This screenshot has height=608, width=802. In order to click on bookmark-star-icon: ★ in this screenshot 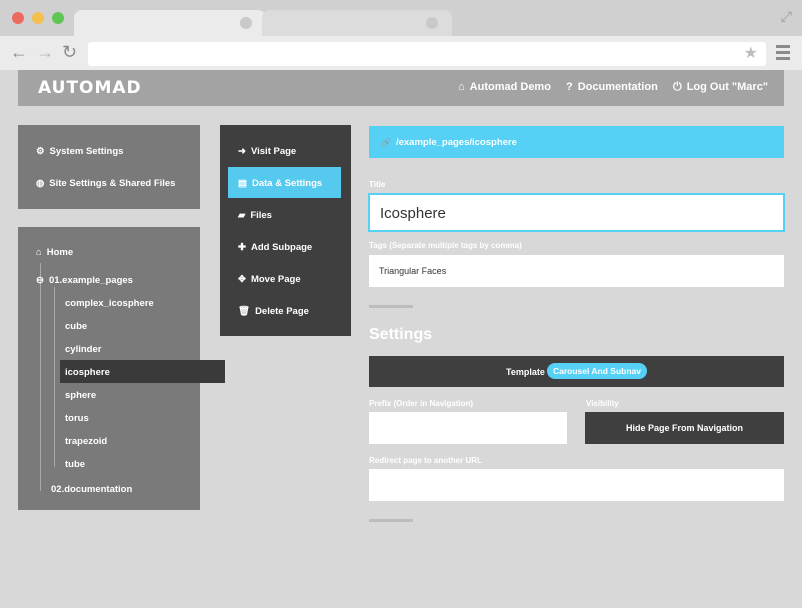, I will do `click(751, 53)`.